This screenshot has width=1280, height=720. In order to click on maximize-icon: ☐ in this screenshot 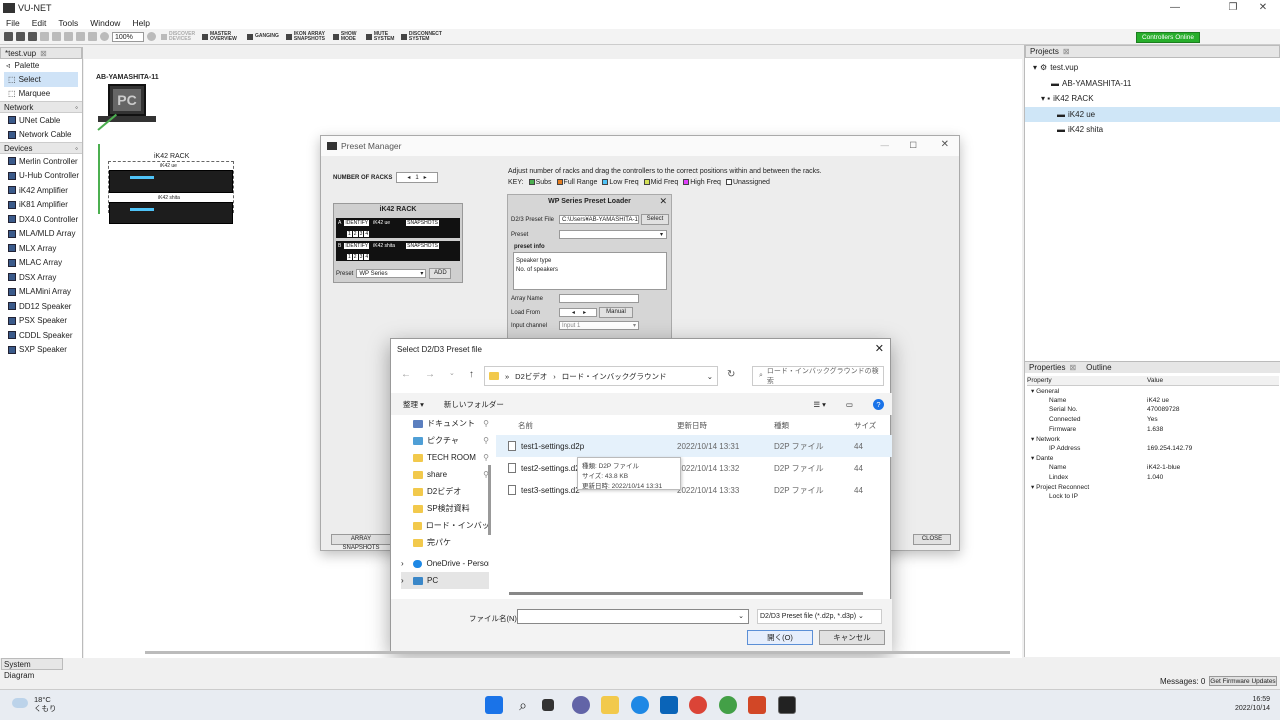, I will do `click(913, 145)`.